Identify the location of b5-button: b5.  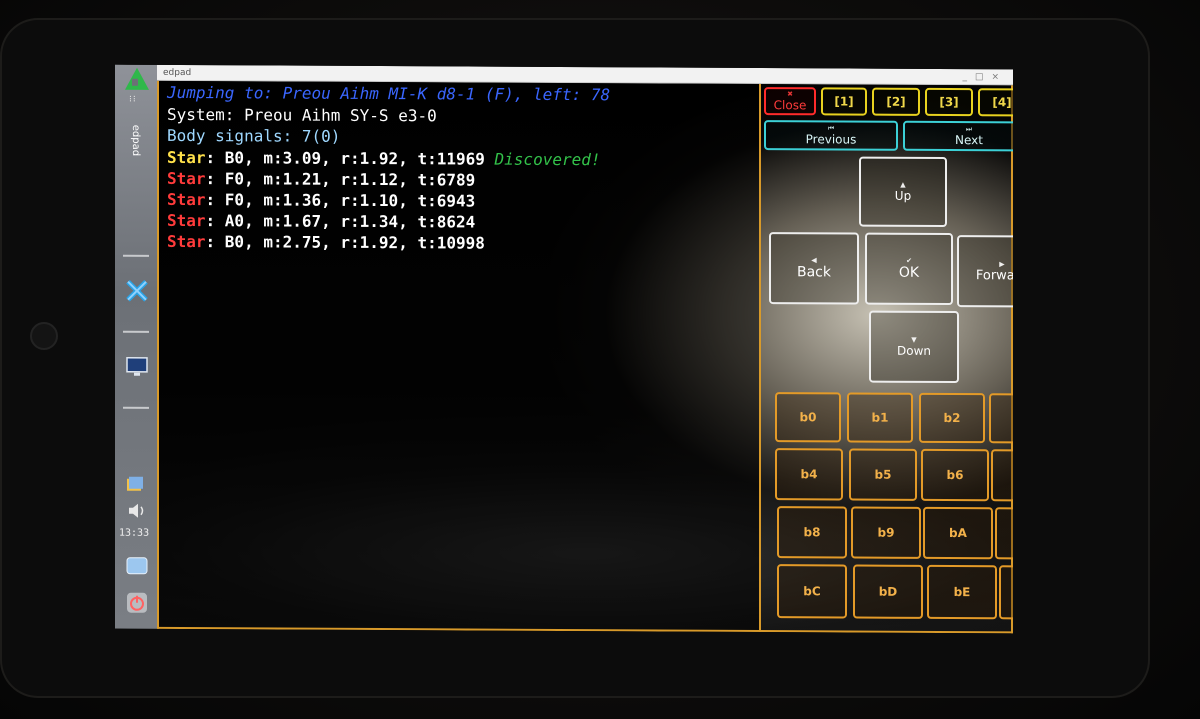
(883, 474).